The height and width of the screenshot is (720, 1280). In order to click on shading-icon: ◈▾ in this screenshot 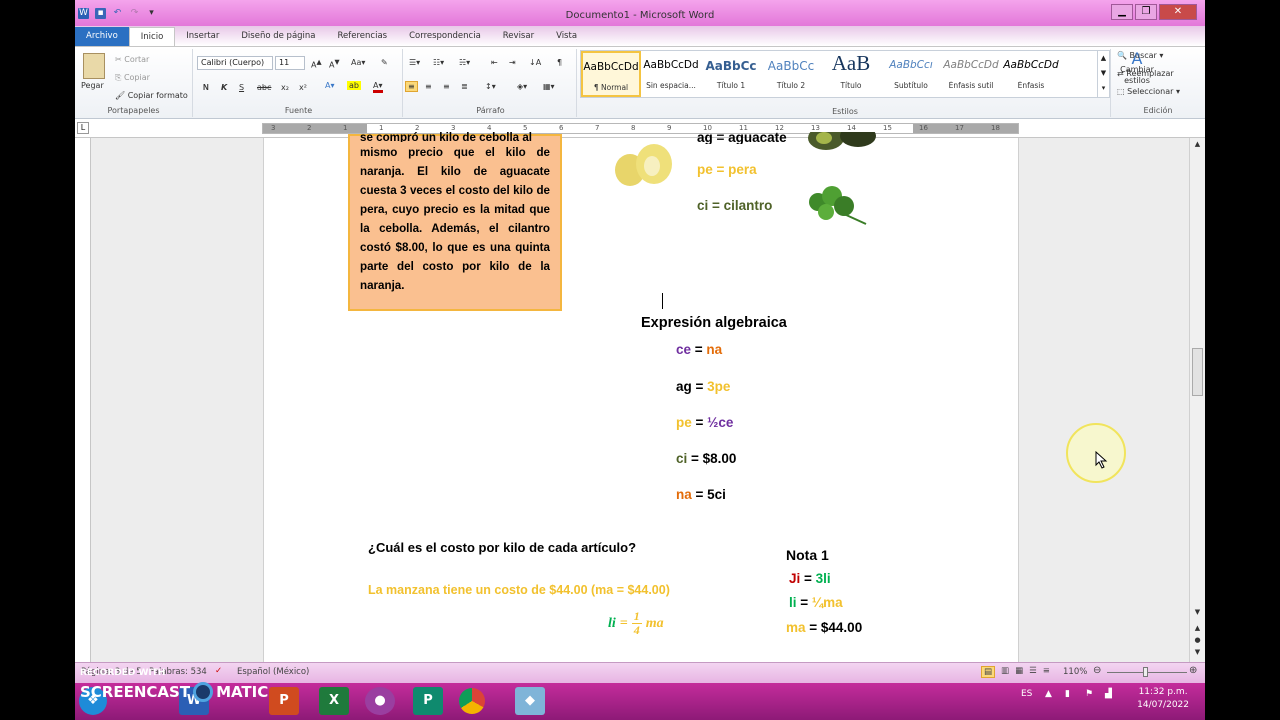, I will do `click(522, 86)`.